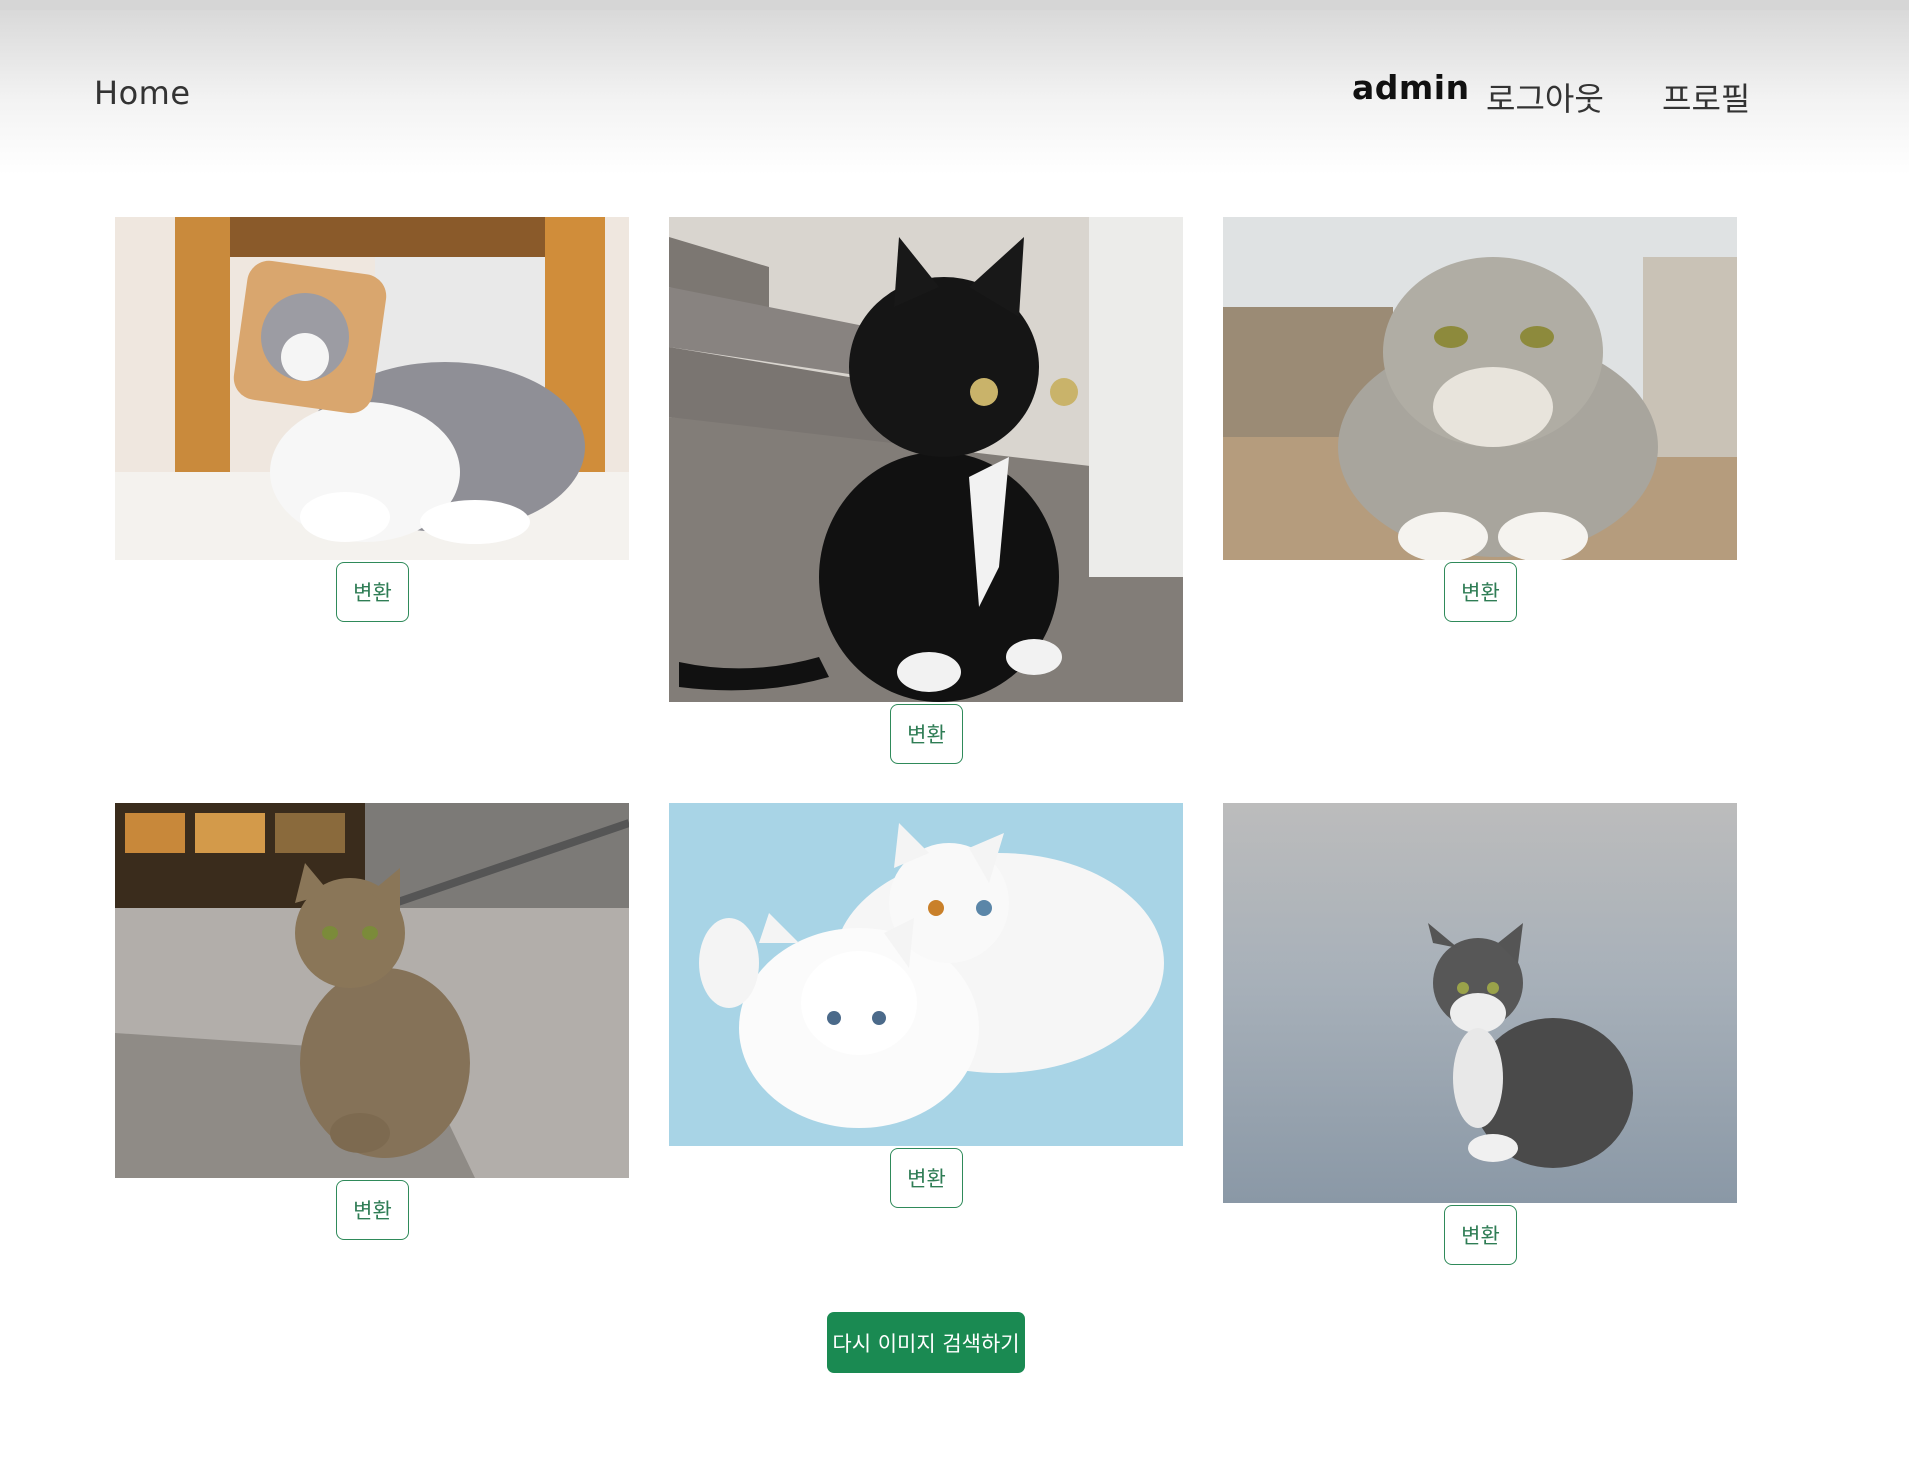 This screenshot has width=1909, height=1472. I want to click on nav-username: admin, so click(1411, 87).